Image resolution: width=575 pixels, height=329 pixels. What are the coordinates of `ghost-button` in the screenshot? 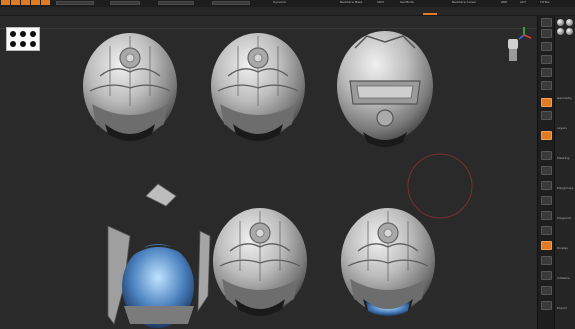 It's located at (546, 275).